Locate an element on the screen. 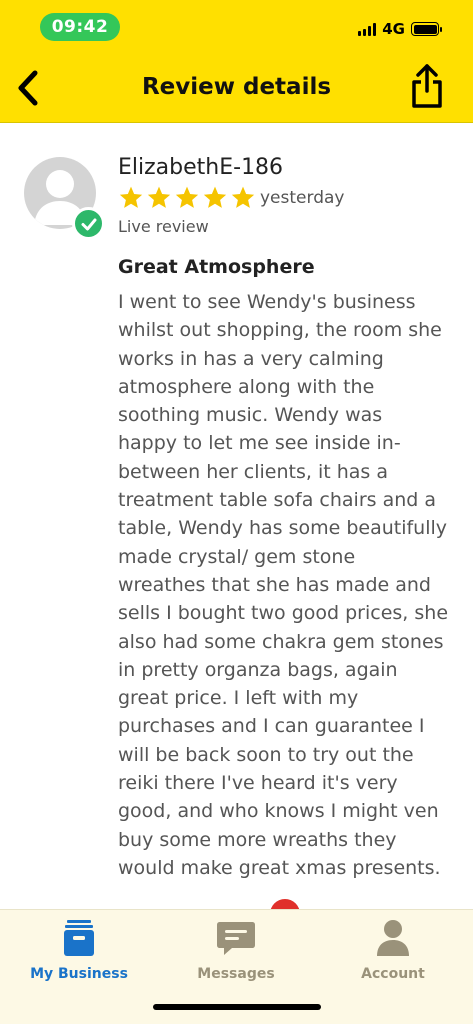 This screenshot has height=1024, width=473. review-status: Live review is located at coordinates (163, 226).